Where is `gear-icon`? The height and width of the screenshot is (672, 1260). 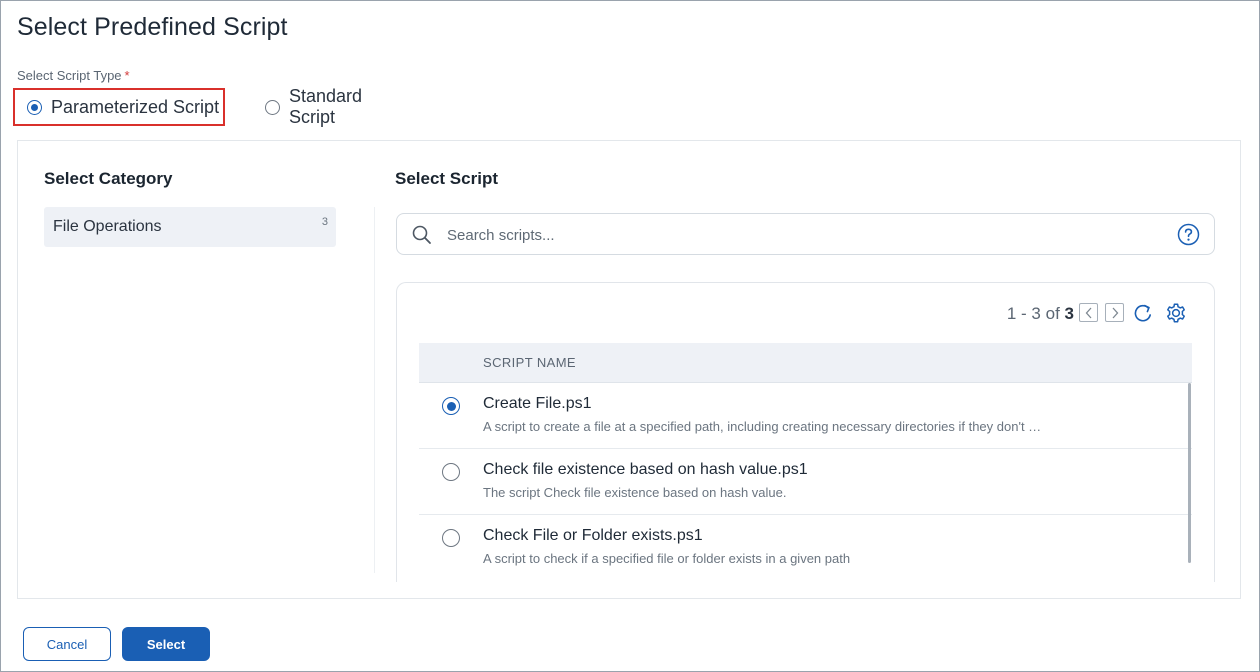
gear-icon is located at coordinates (1176, 315).